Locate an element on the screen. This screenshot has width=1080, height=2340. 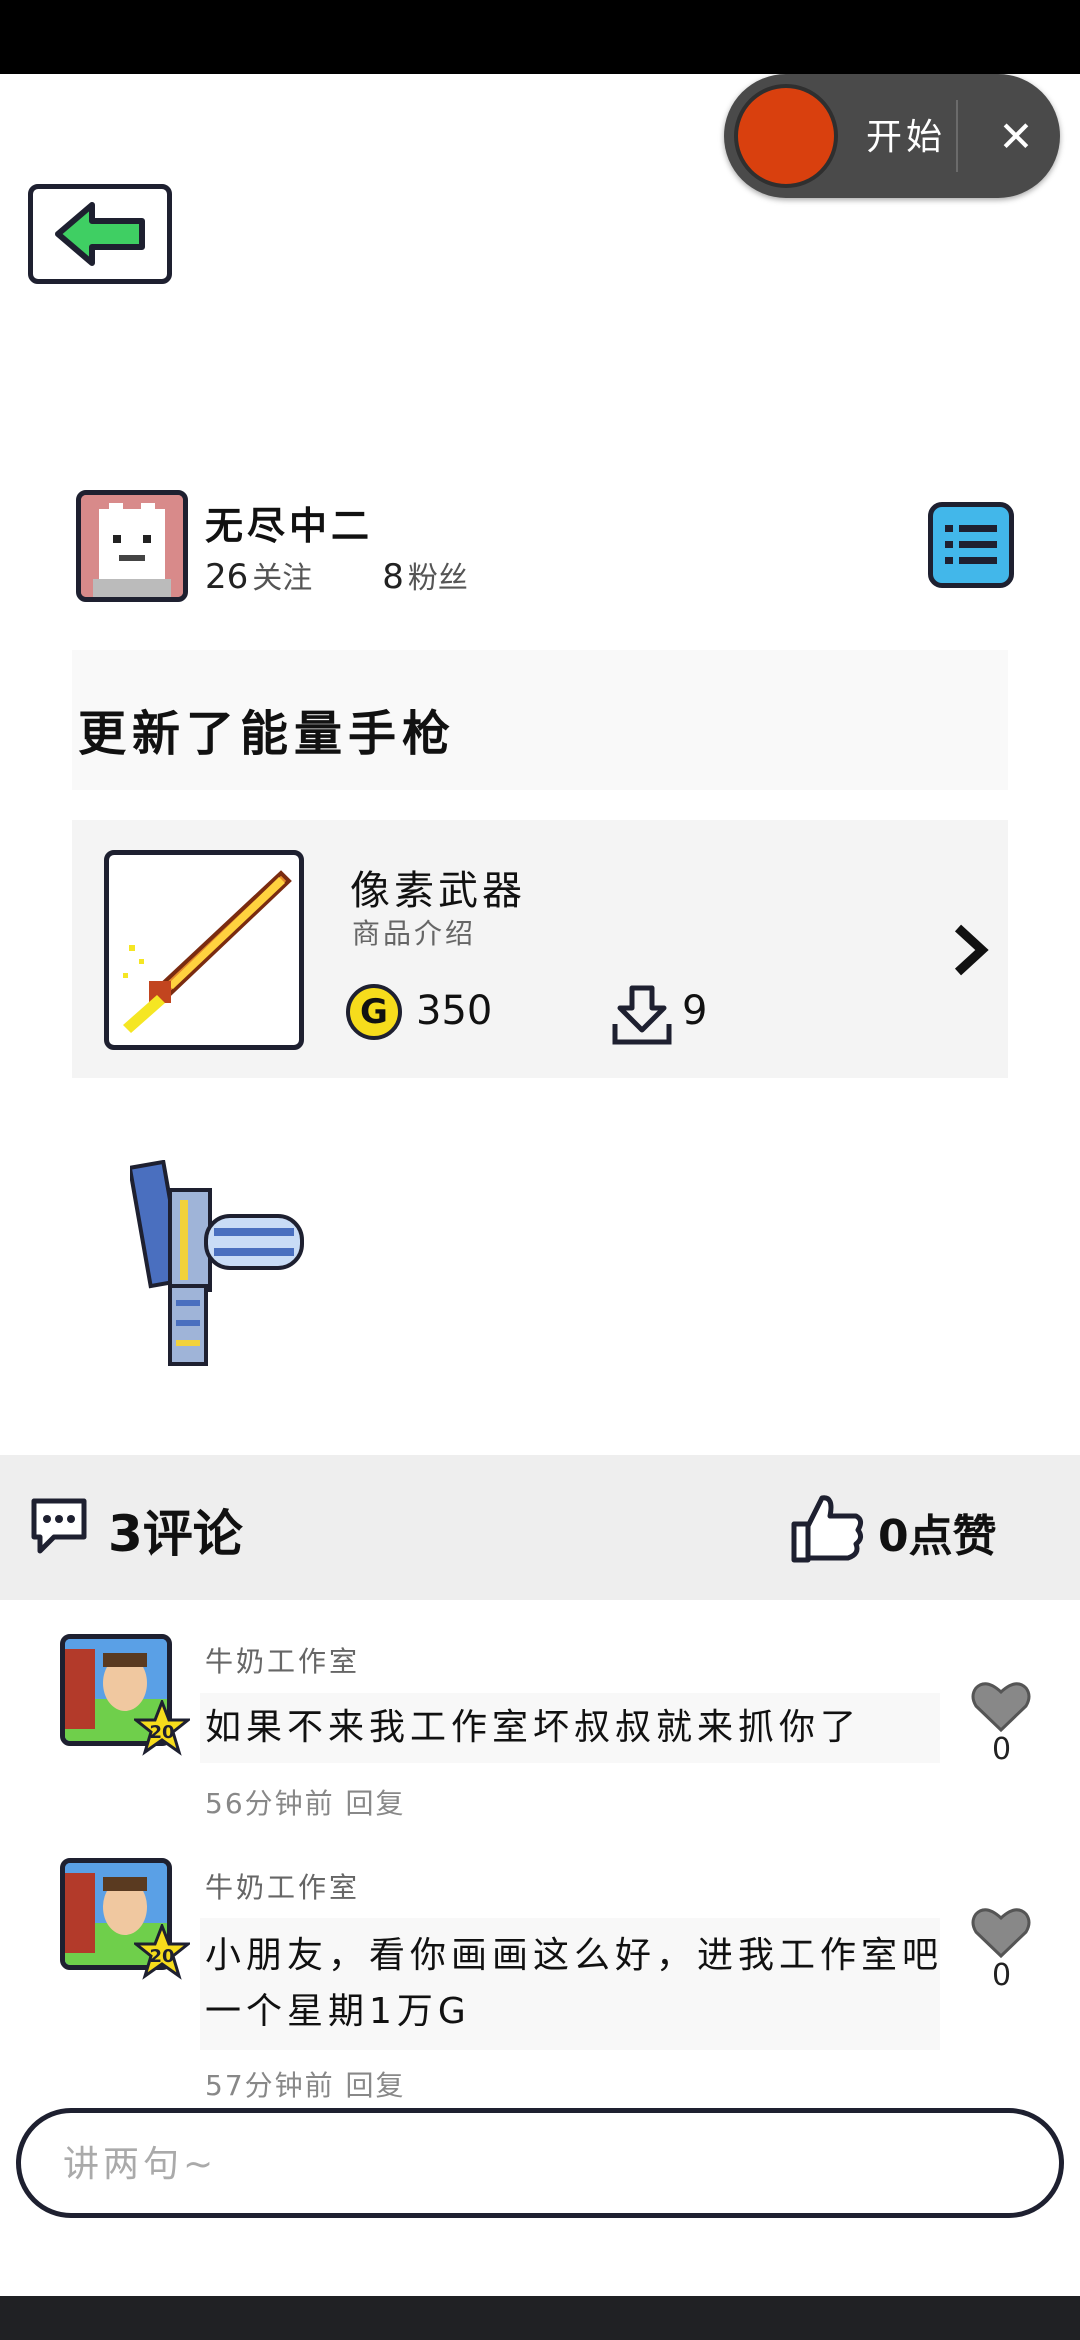
coin-symbol: G is located at coordinates (374, 1012).